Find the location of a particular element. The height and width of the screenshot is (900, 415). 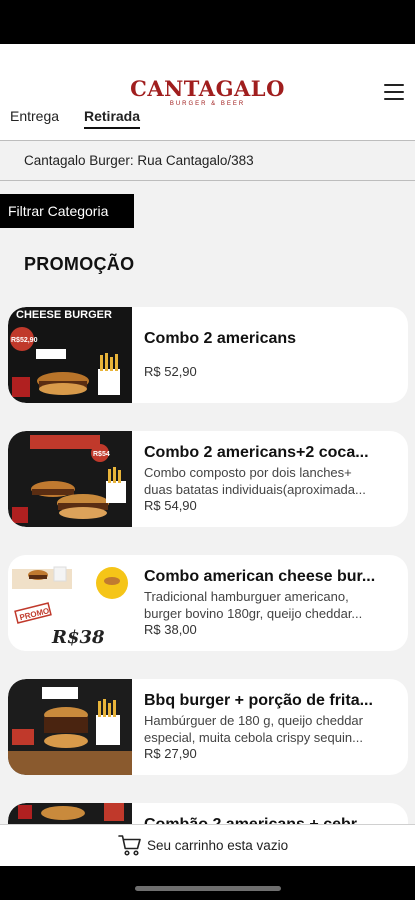

section-title: PROMOÇÃO is located at coordinates (79, 264).